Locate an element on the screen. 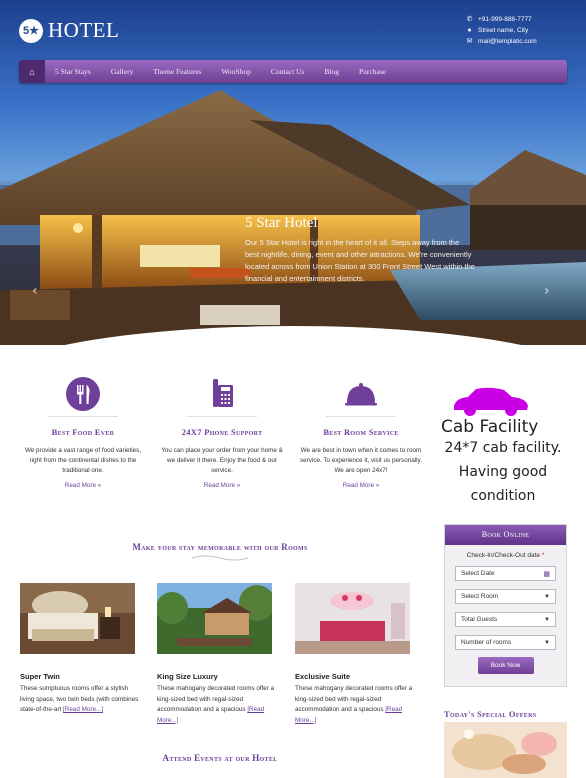 The height and width of the screenshot is (778, 586). feature-title: Best Room Service is located at coordinates (361, 432).